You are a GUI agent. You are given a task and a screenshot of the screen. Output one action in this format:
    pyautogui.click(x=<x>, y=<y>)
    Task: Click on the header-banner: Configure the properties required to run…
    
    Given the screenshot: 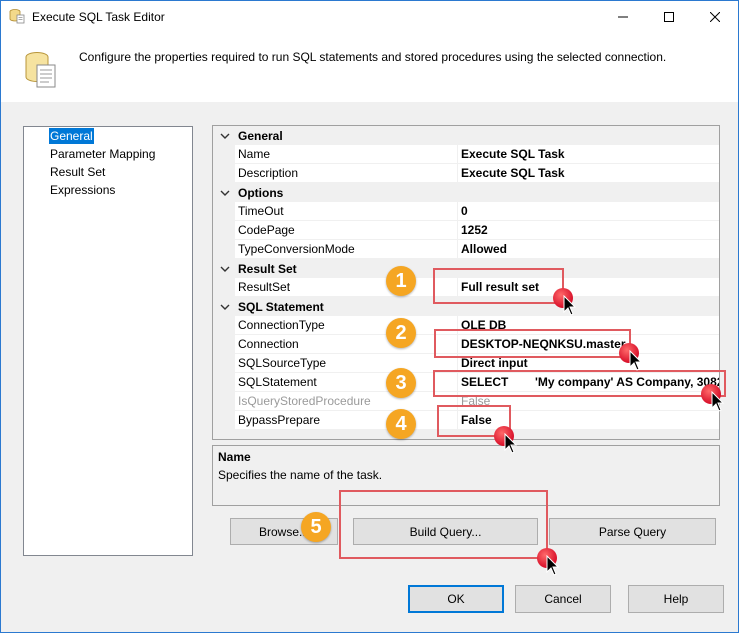 What is the action you would take?
    pyautogui.click(x=369, y=67)
    